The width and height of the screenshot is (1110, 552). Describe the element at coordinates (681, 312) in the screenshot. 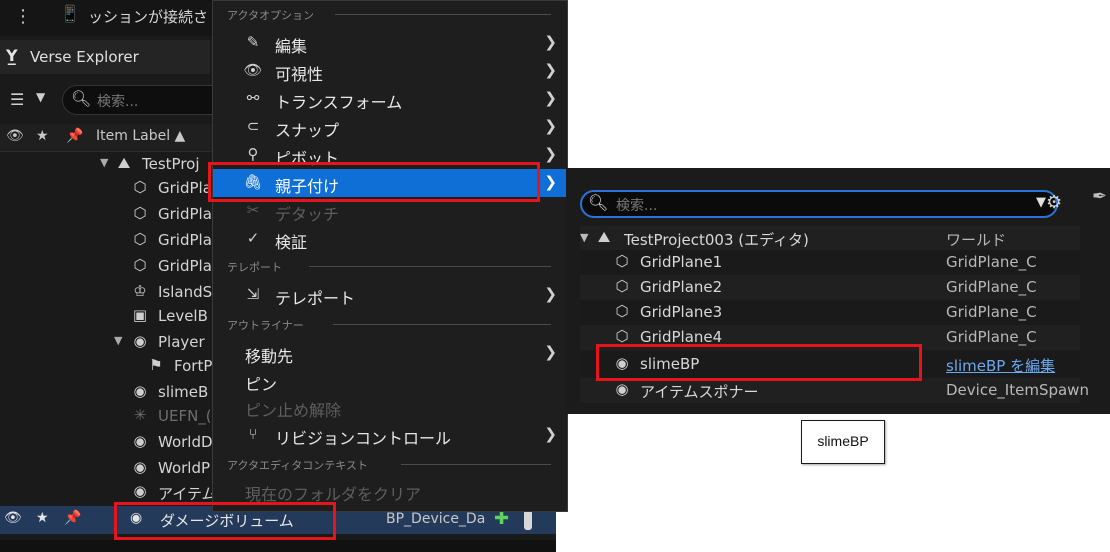

I see `picker-row-name: GridPlane3` at that location.